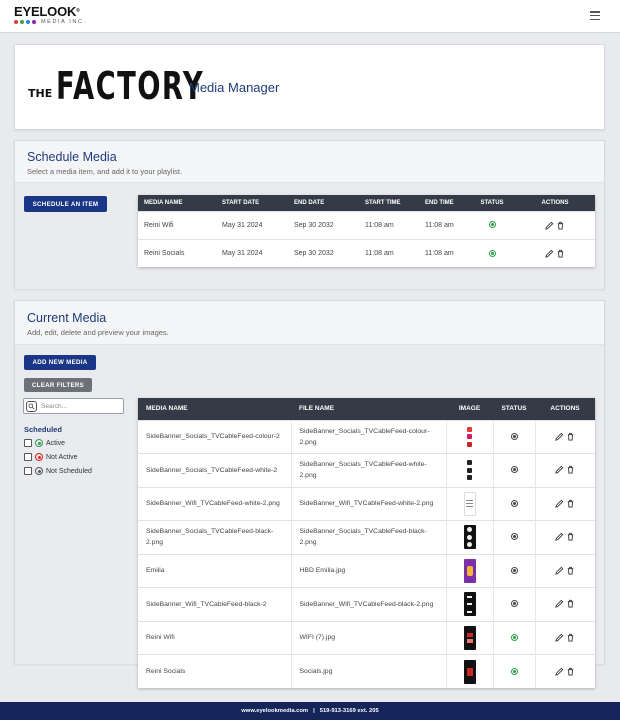  Describe the element at coordinates (469, 637) in the screenshot. I see `wifi-red-icon` at that location.